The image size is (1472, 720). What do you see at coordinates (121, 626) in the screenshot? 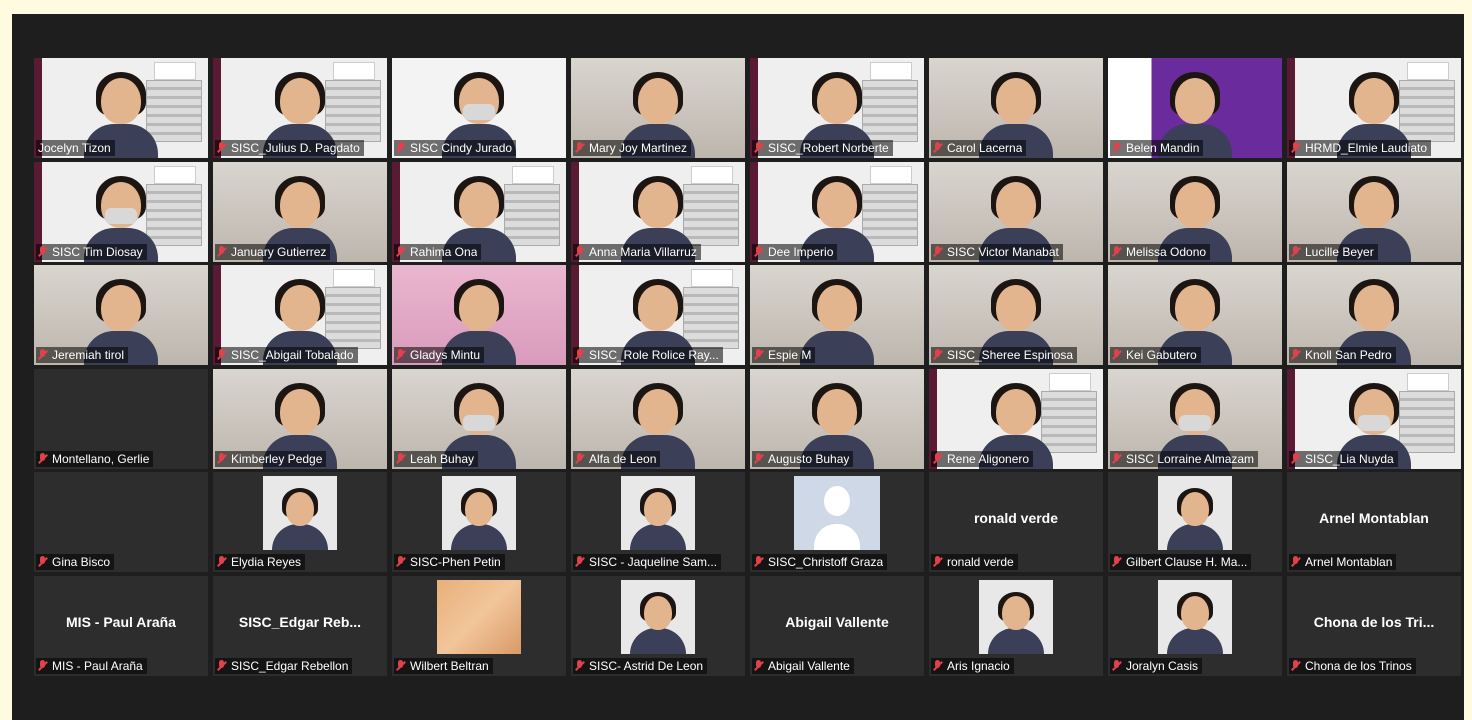
I see `participant-tile: MIS - Paul Araña MIS - Paul Araña` at bounding box center [121, 626].